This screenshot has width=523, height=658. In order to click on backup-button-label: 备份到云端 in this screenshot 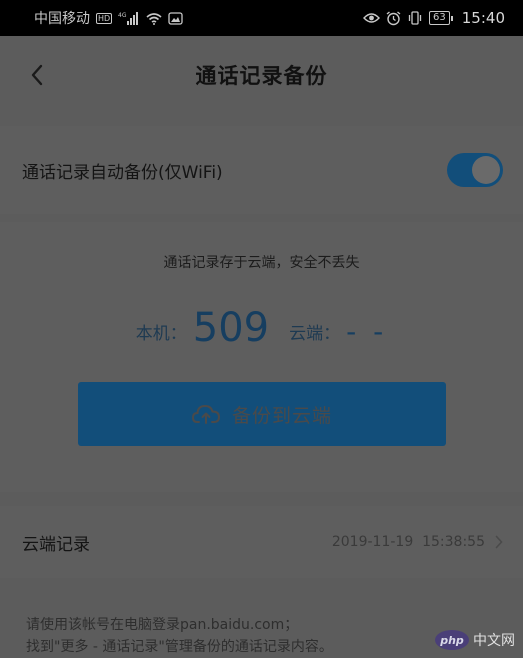, I will do `click(281, 415)`.